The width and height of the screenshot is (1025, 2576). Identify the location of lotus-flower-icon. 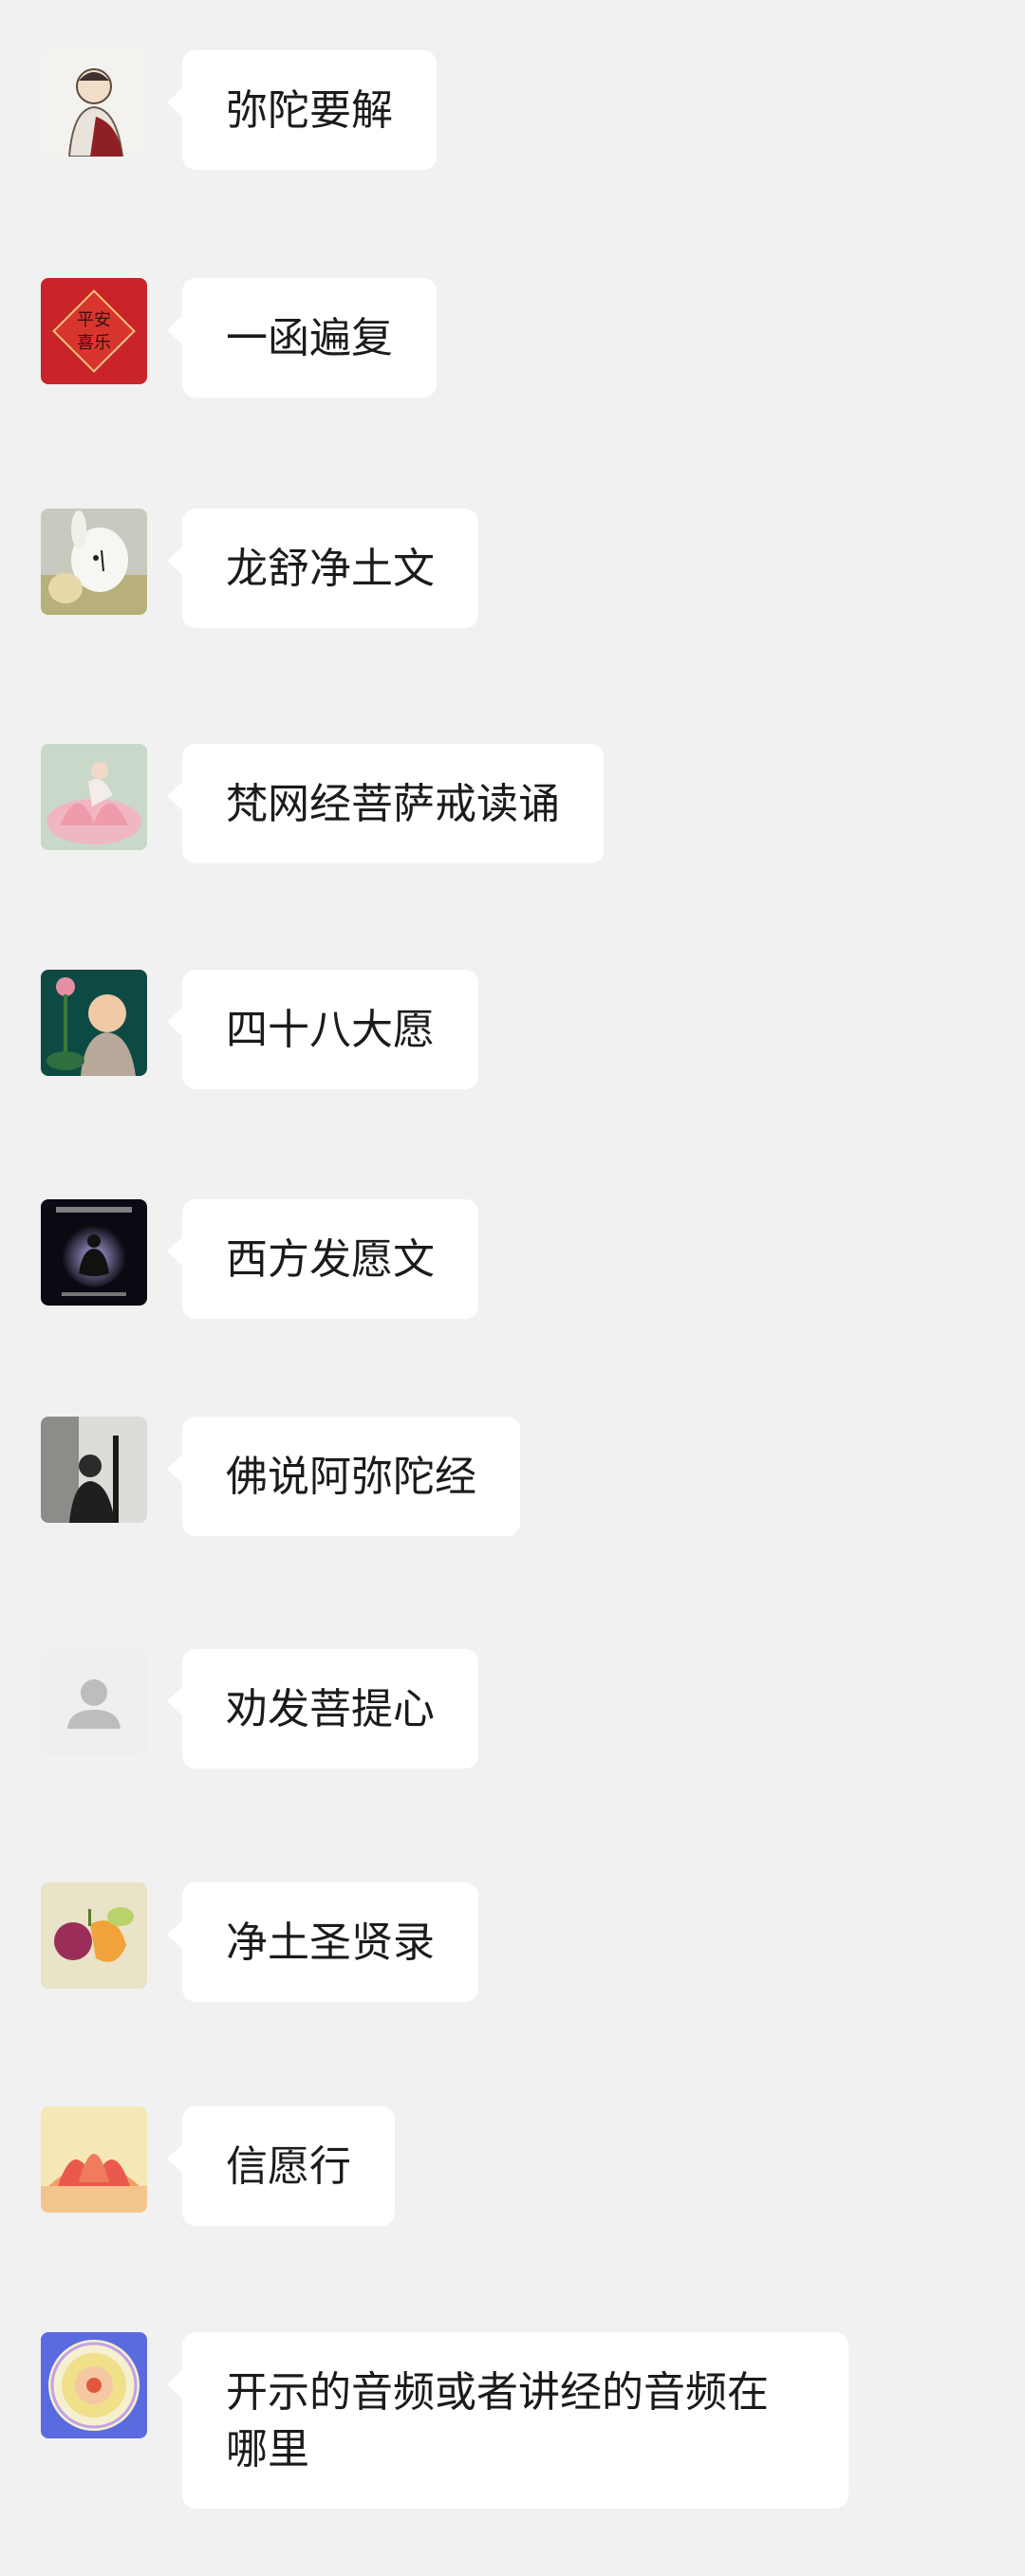
(94, 2159).